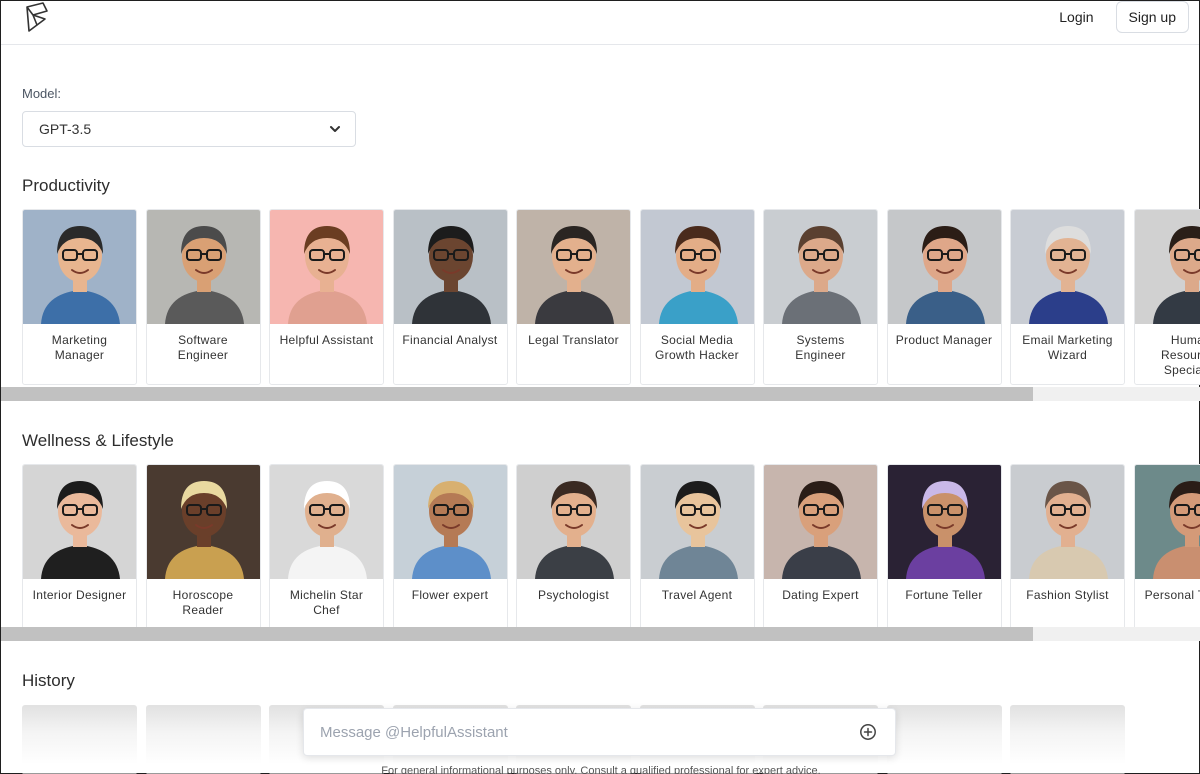 This screenshot has width=1200, height=774. Describe the element at coordinates (450, 595) in the screenshot. I see `card-label: Flower expert` at that location.